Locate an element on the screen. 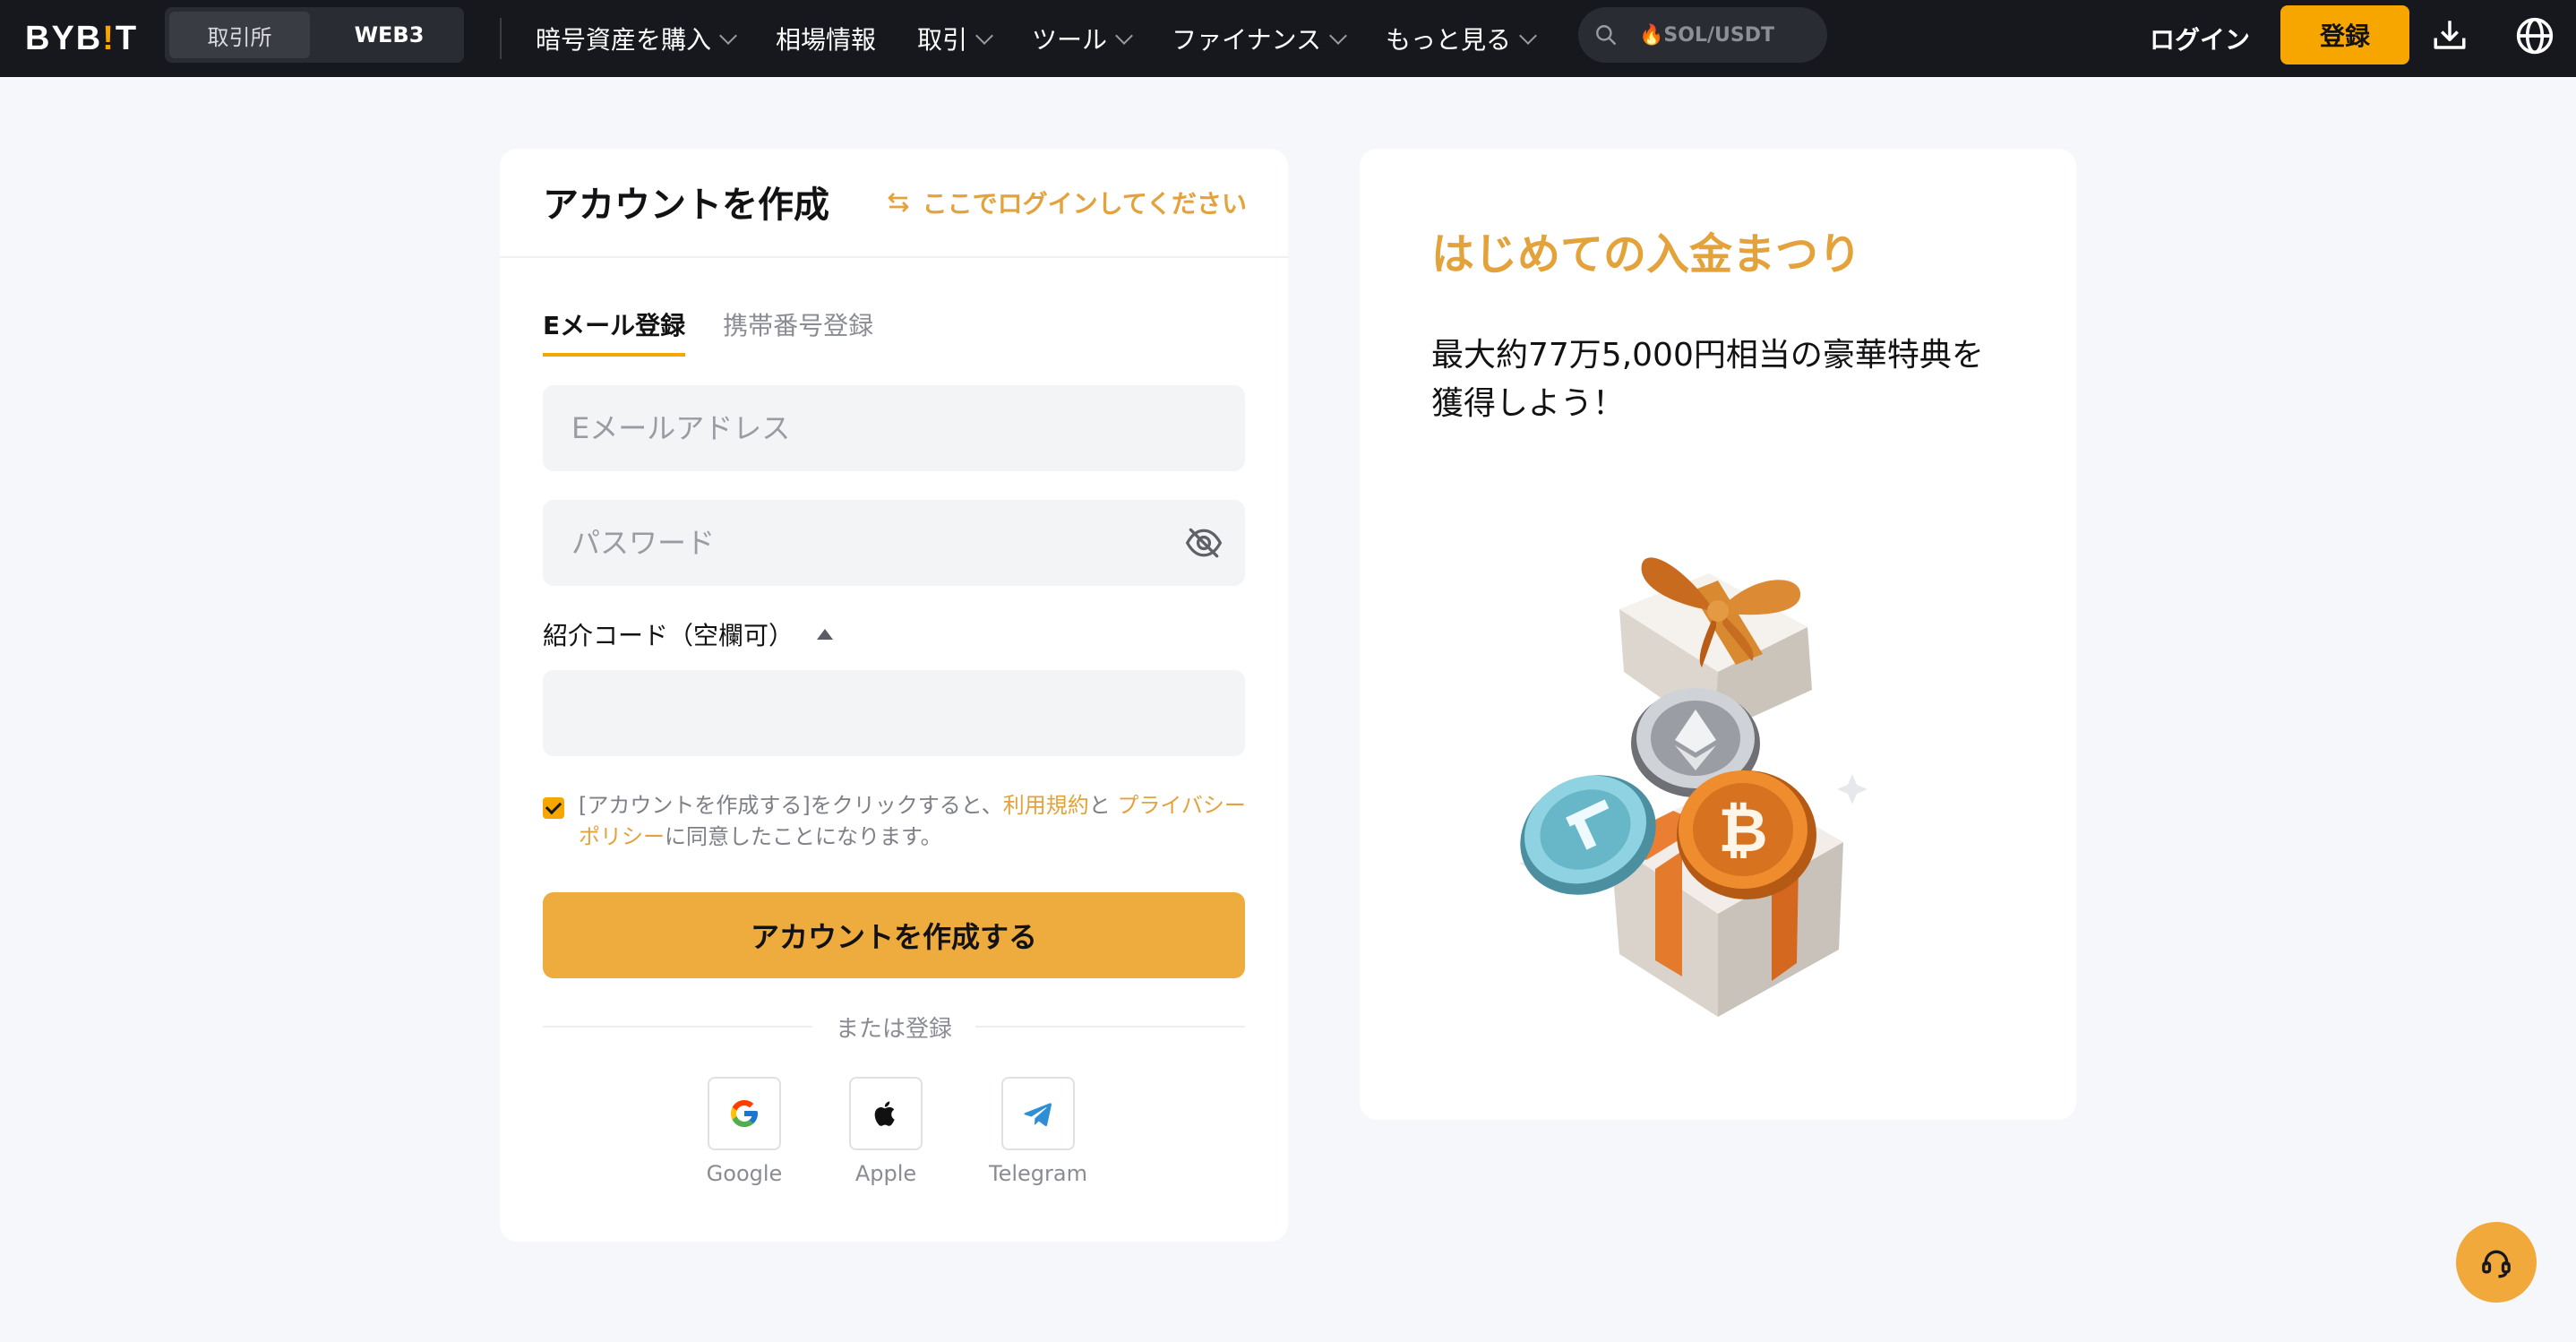  nav-markets-label: 相場情報 is located at coordinates (826, 40).